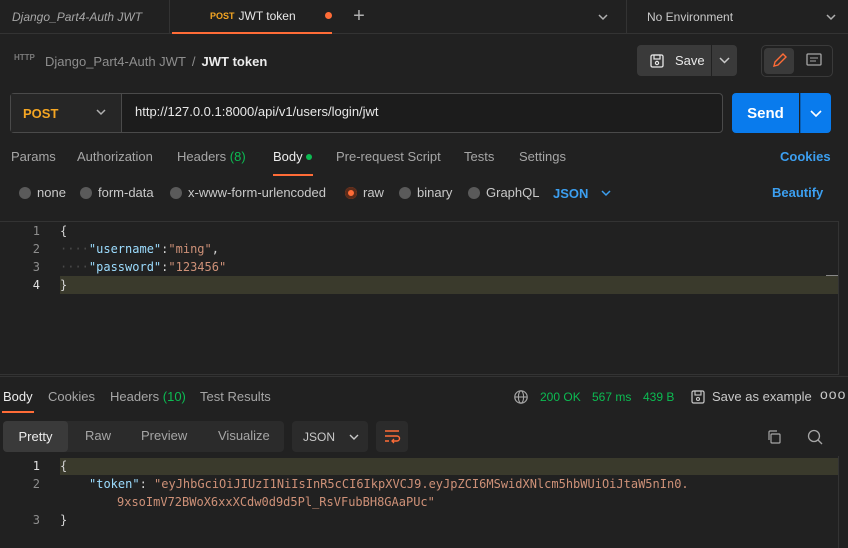  Describe the element at coordinates (115, 158) in the screenshot. I see `tab-authorization: Authorization` at that location.